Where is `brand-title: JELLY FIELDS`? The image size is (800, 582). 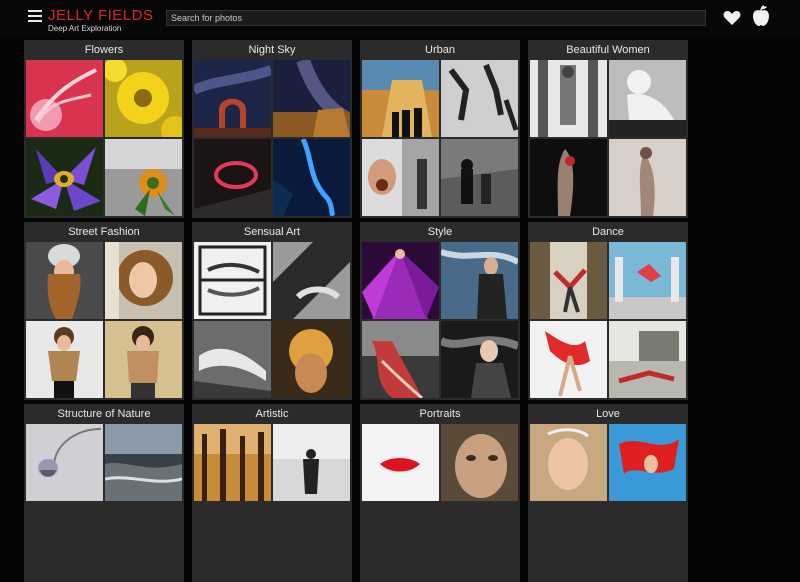
brand-title: JELLY FIELDS is located at coordinates (101, 16).